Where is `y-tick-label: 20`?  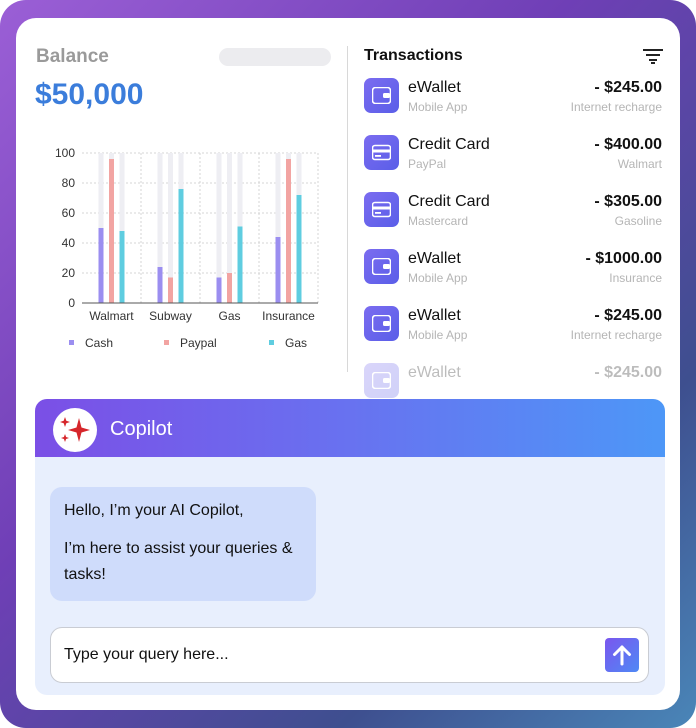 y-tick-label: 20 is located at coordinates (69, 273).